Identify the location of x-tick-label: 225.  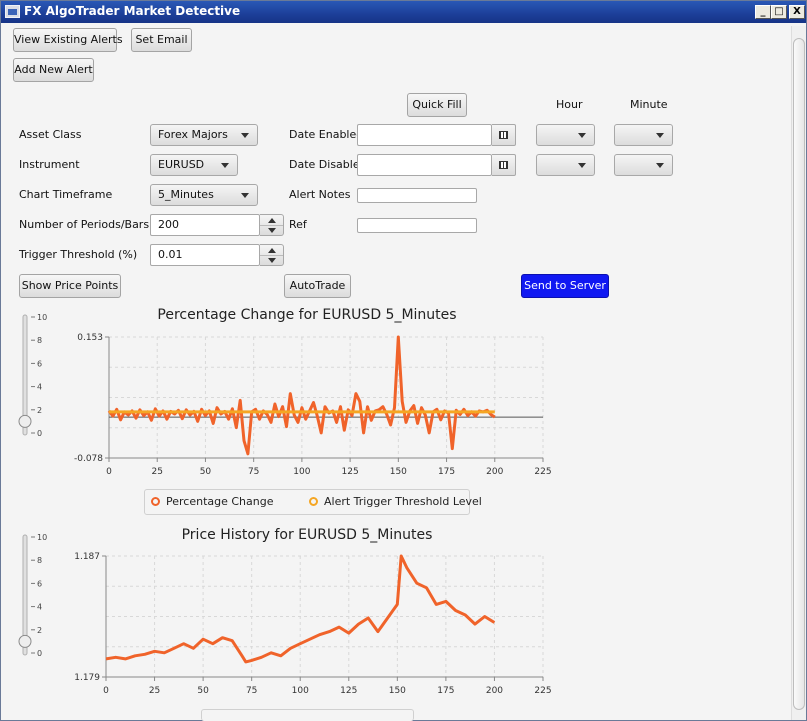
(542, 472).